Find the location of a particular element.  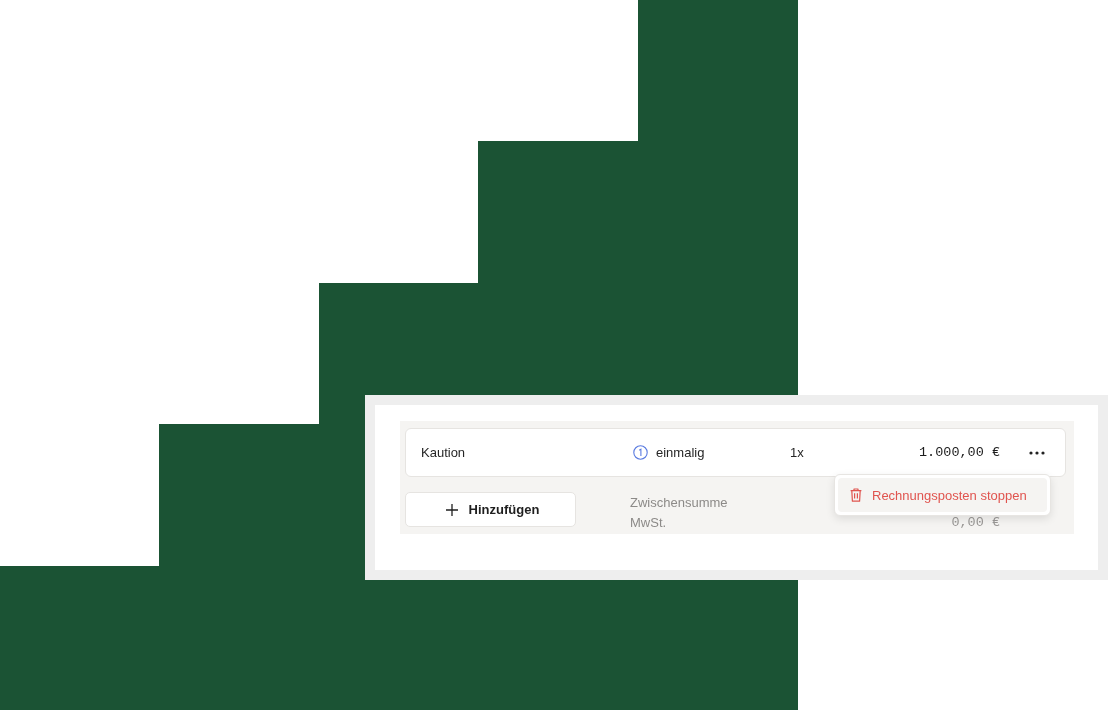

plus-icon is located at coordinates (451, 509).